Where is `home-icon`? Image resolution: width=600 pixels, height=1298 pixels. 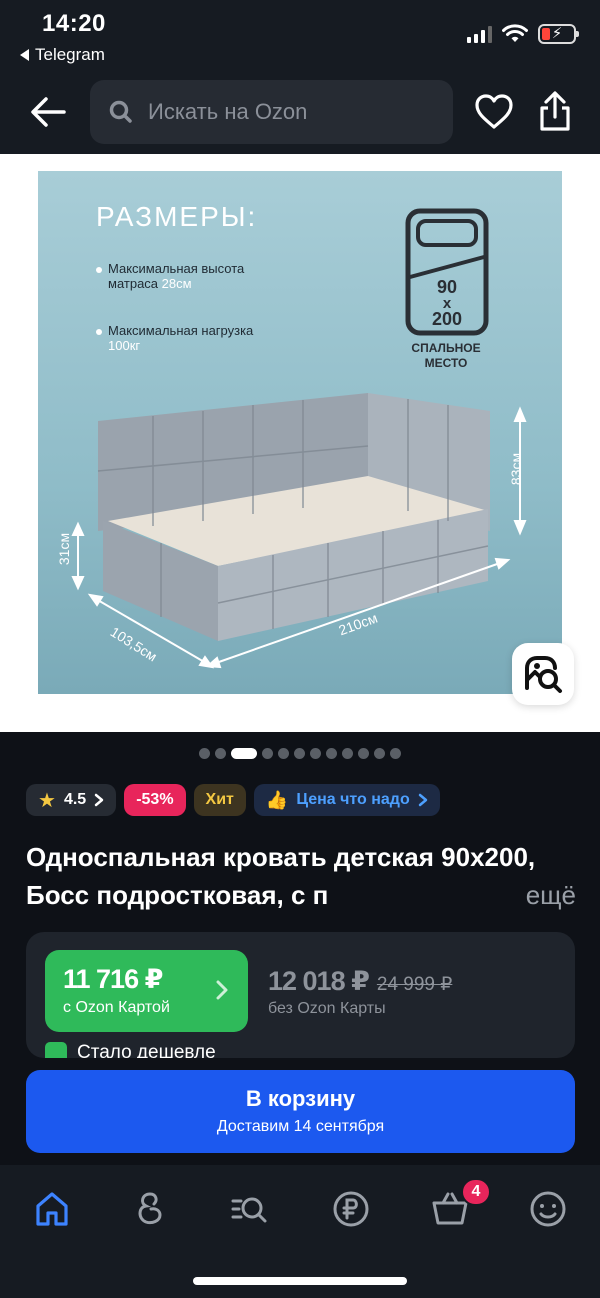
home-icon is located at coordinates (52, 1209).